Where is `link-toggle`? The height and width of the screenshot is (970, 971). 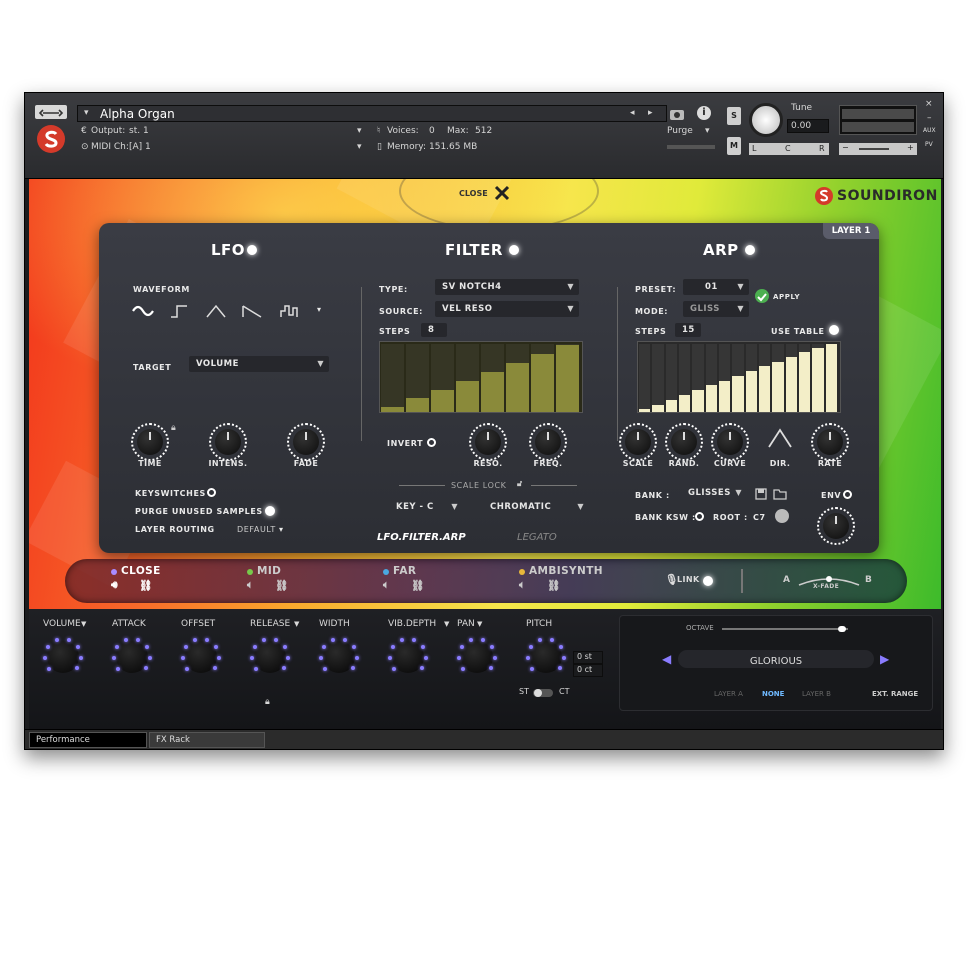 link-toggle is located at coordinates (708, 581).